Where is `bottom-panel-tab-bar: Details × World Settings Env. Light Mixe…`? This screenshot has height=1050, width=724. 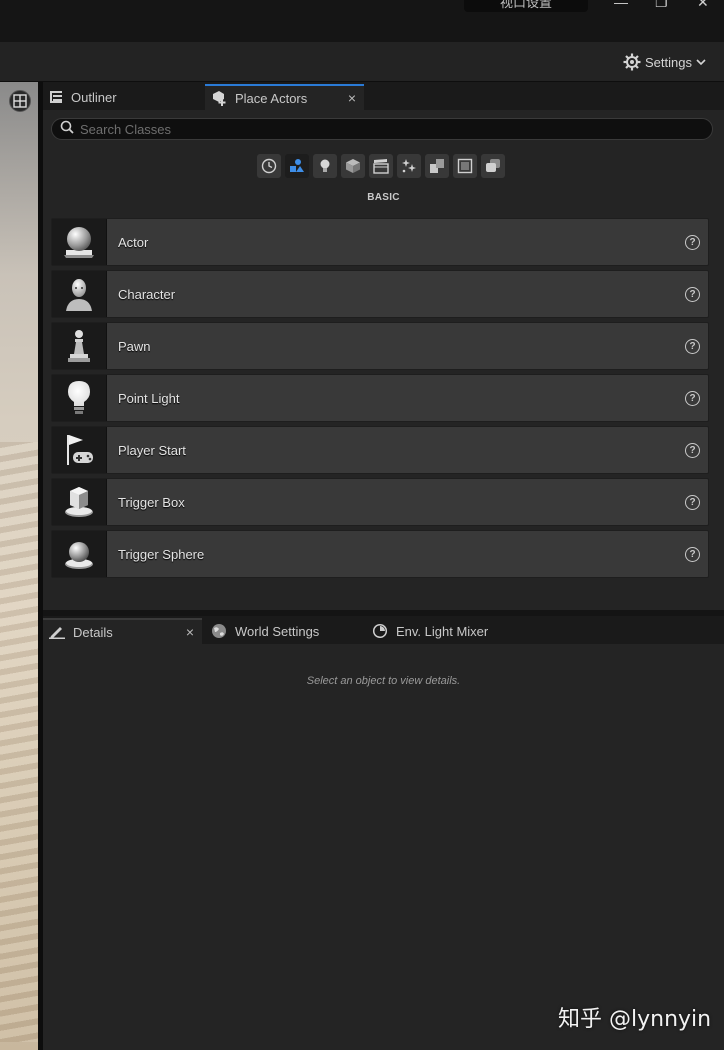
bottom-panel-tab-bar: Details × World Settings Env. Light Mixe… is located at coordinates (383, 630).